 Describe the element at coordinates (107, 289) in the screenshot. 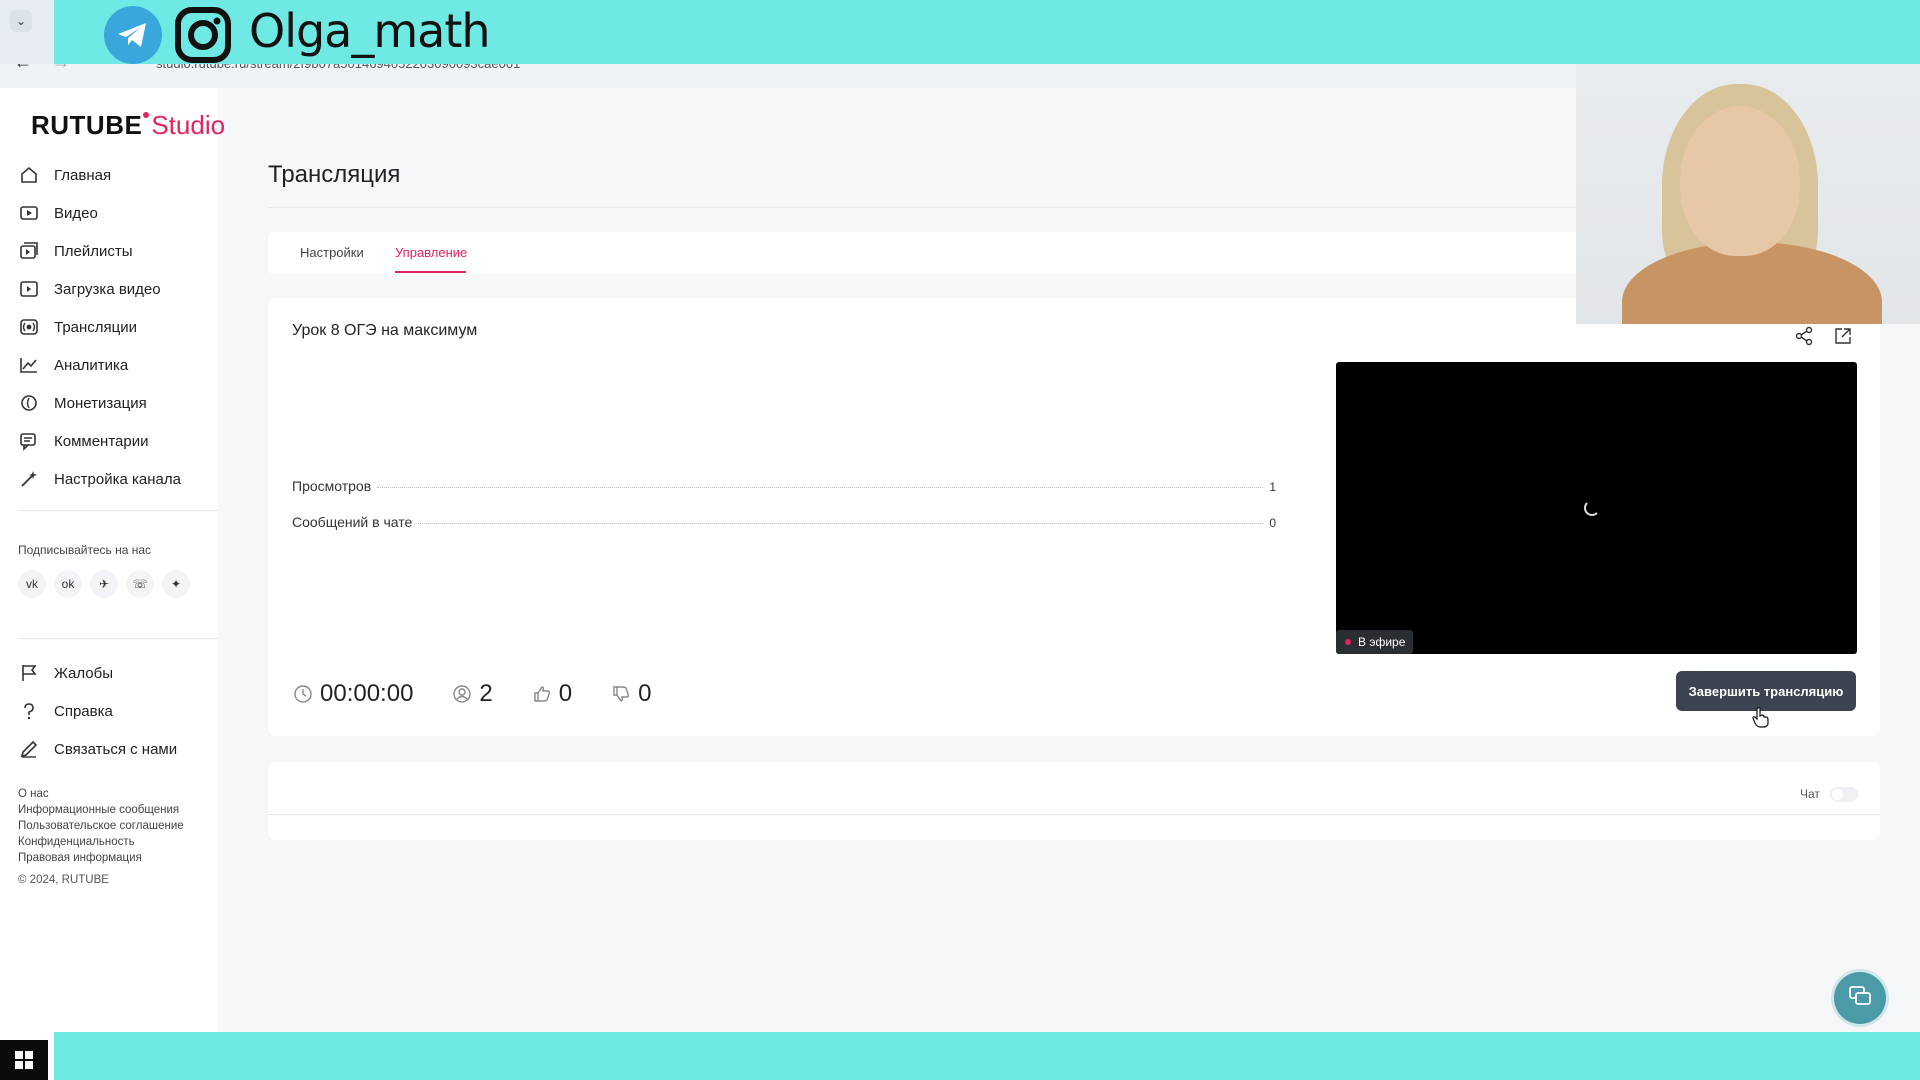

I see `sidebar-item-label: Загрузка видео` at that location.